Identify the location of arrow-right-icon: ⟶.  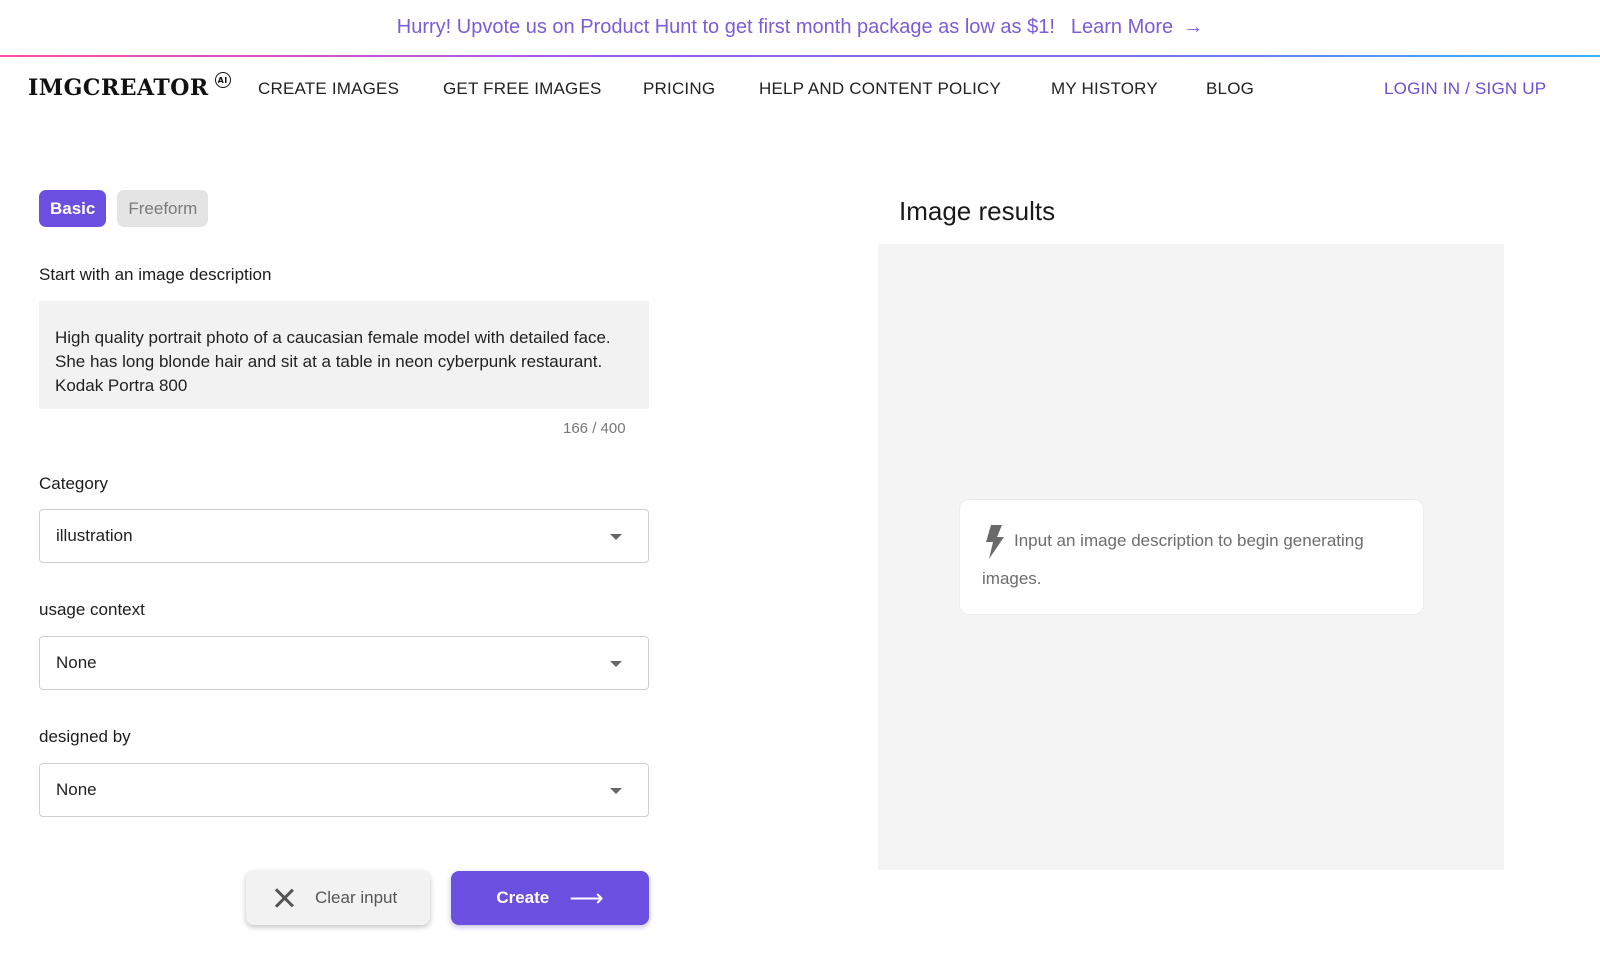
(586, 898).